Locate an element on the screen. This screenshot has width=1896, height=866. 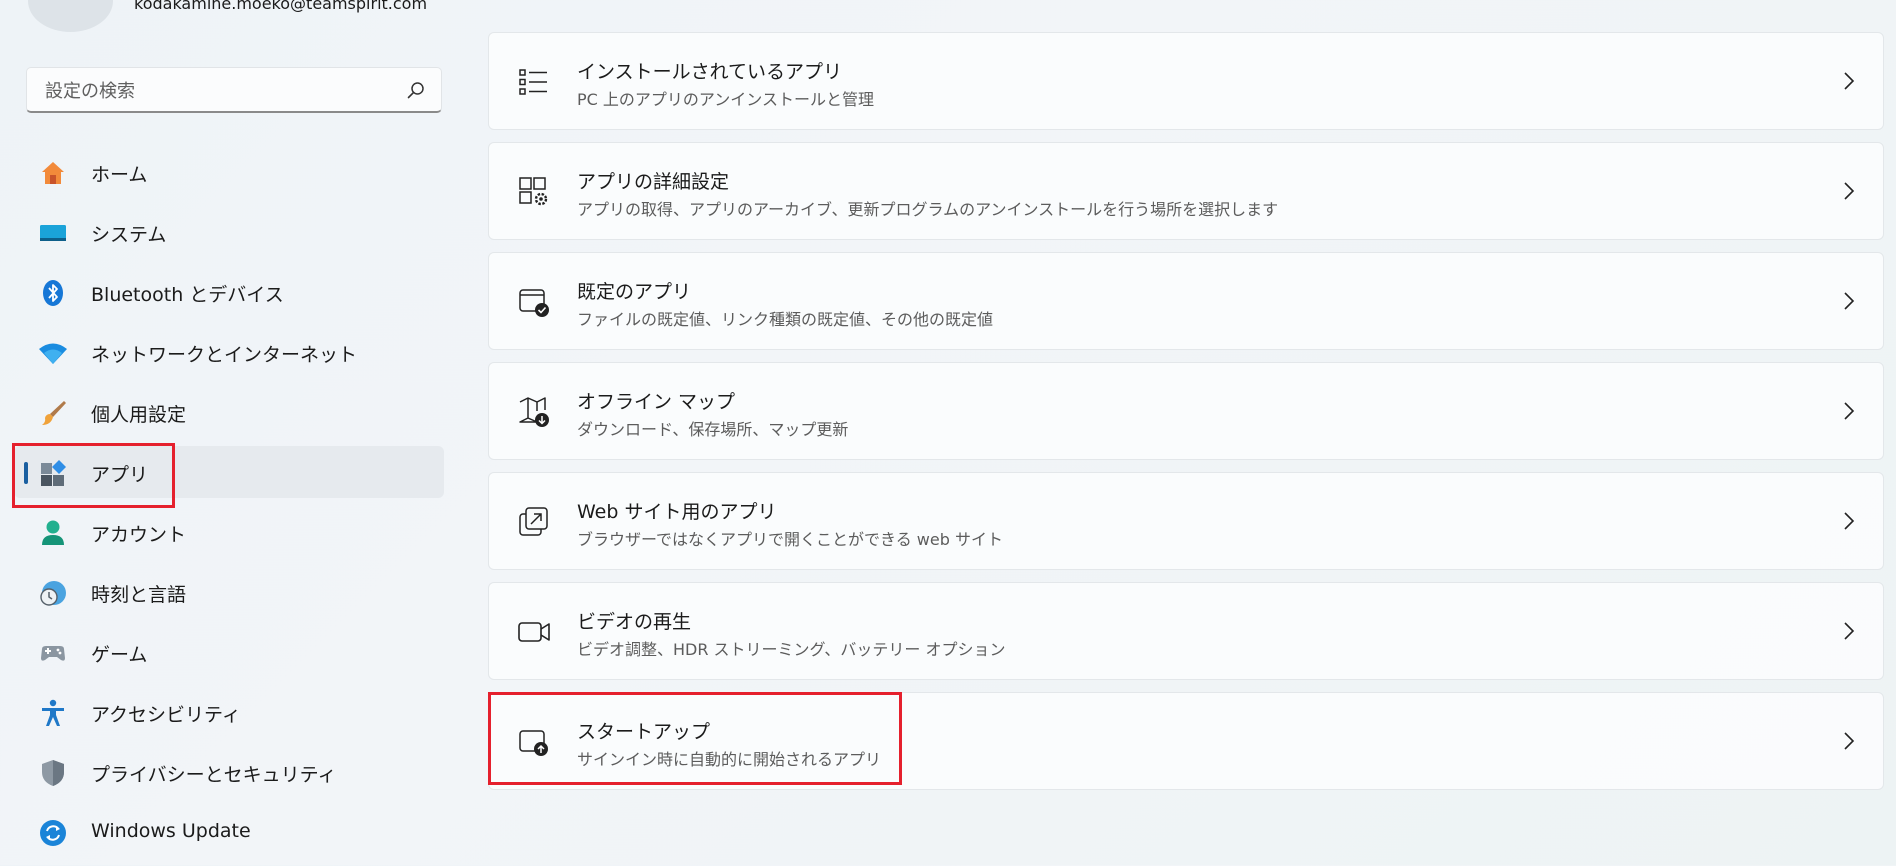
offline-map-icon is located at coordinates (534, 412).